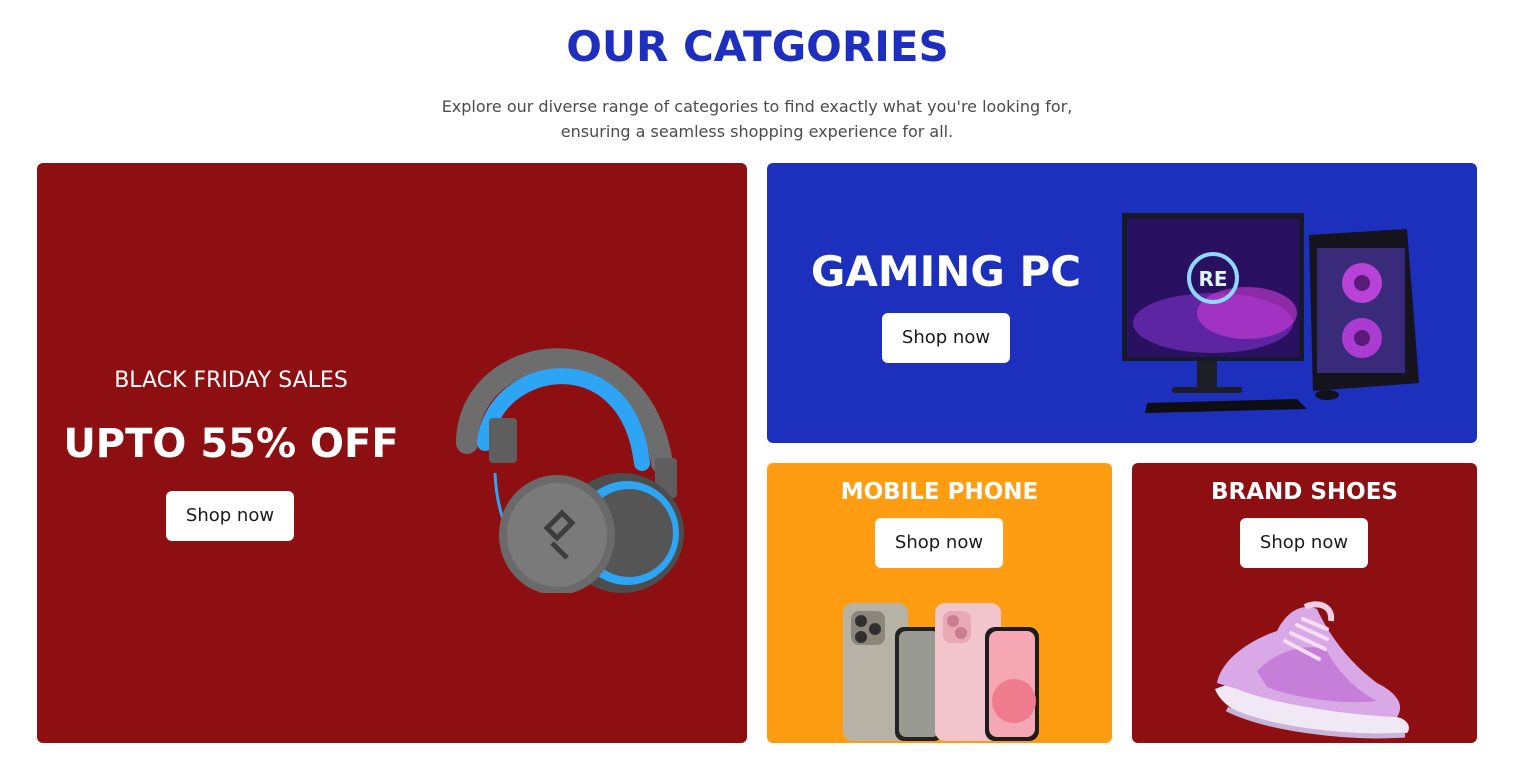  Describe the element at coordinates (230, 516) in the screenshot. I see `black-friday-shop-button: Shop now` at that location.